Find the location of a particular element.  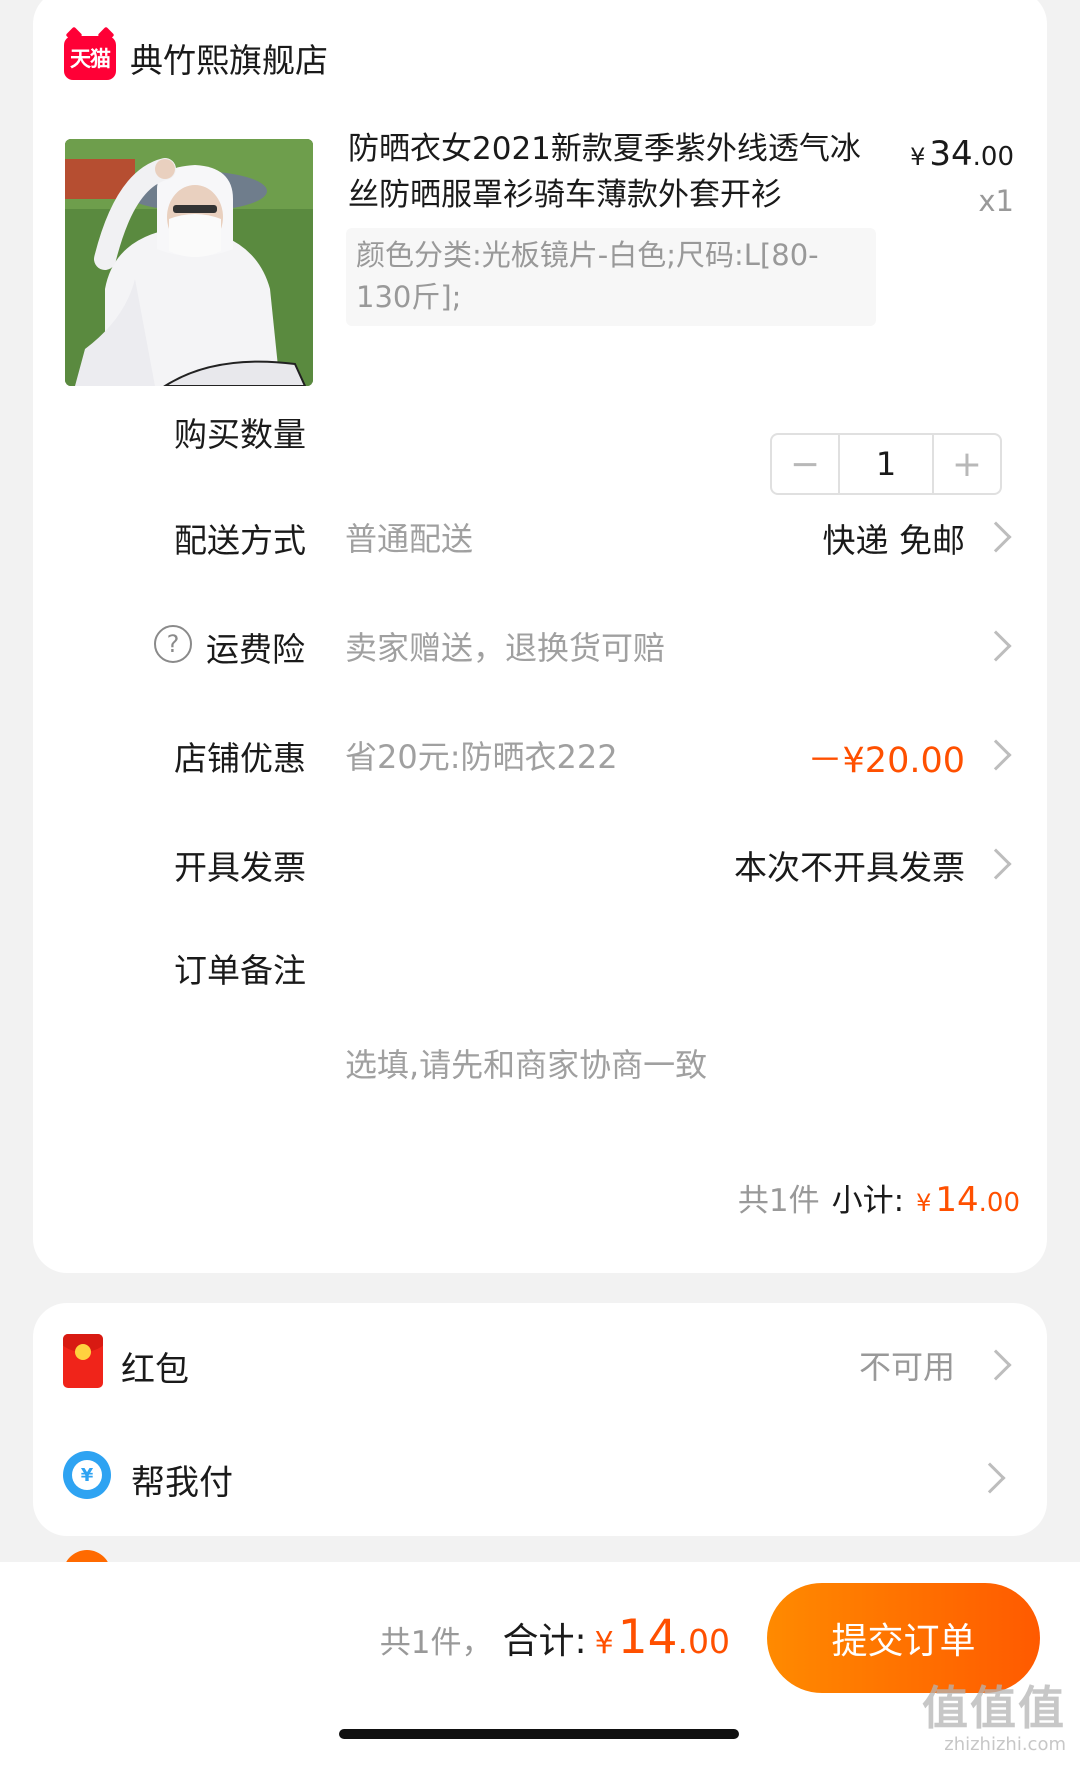

quantity-label: 购买数量 is located at coordinates (240, 434).